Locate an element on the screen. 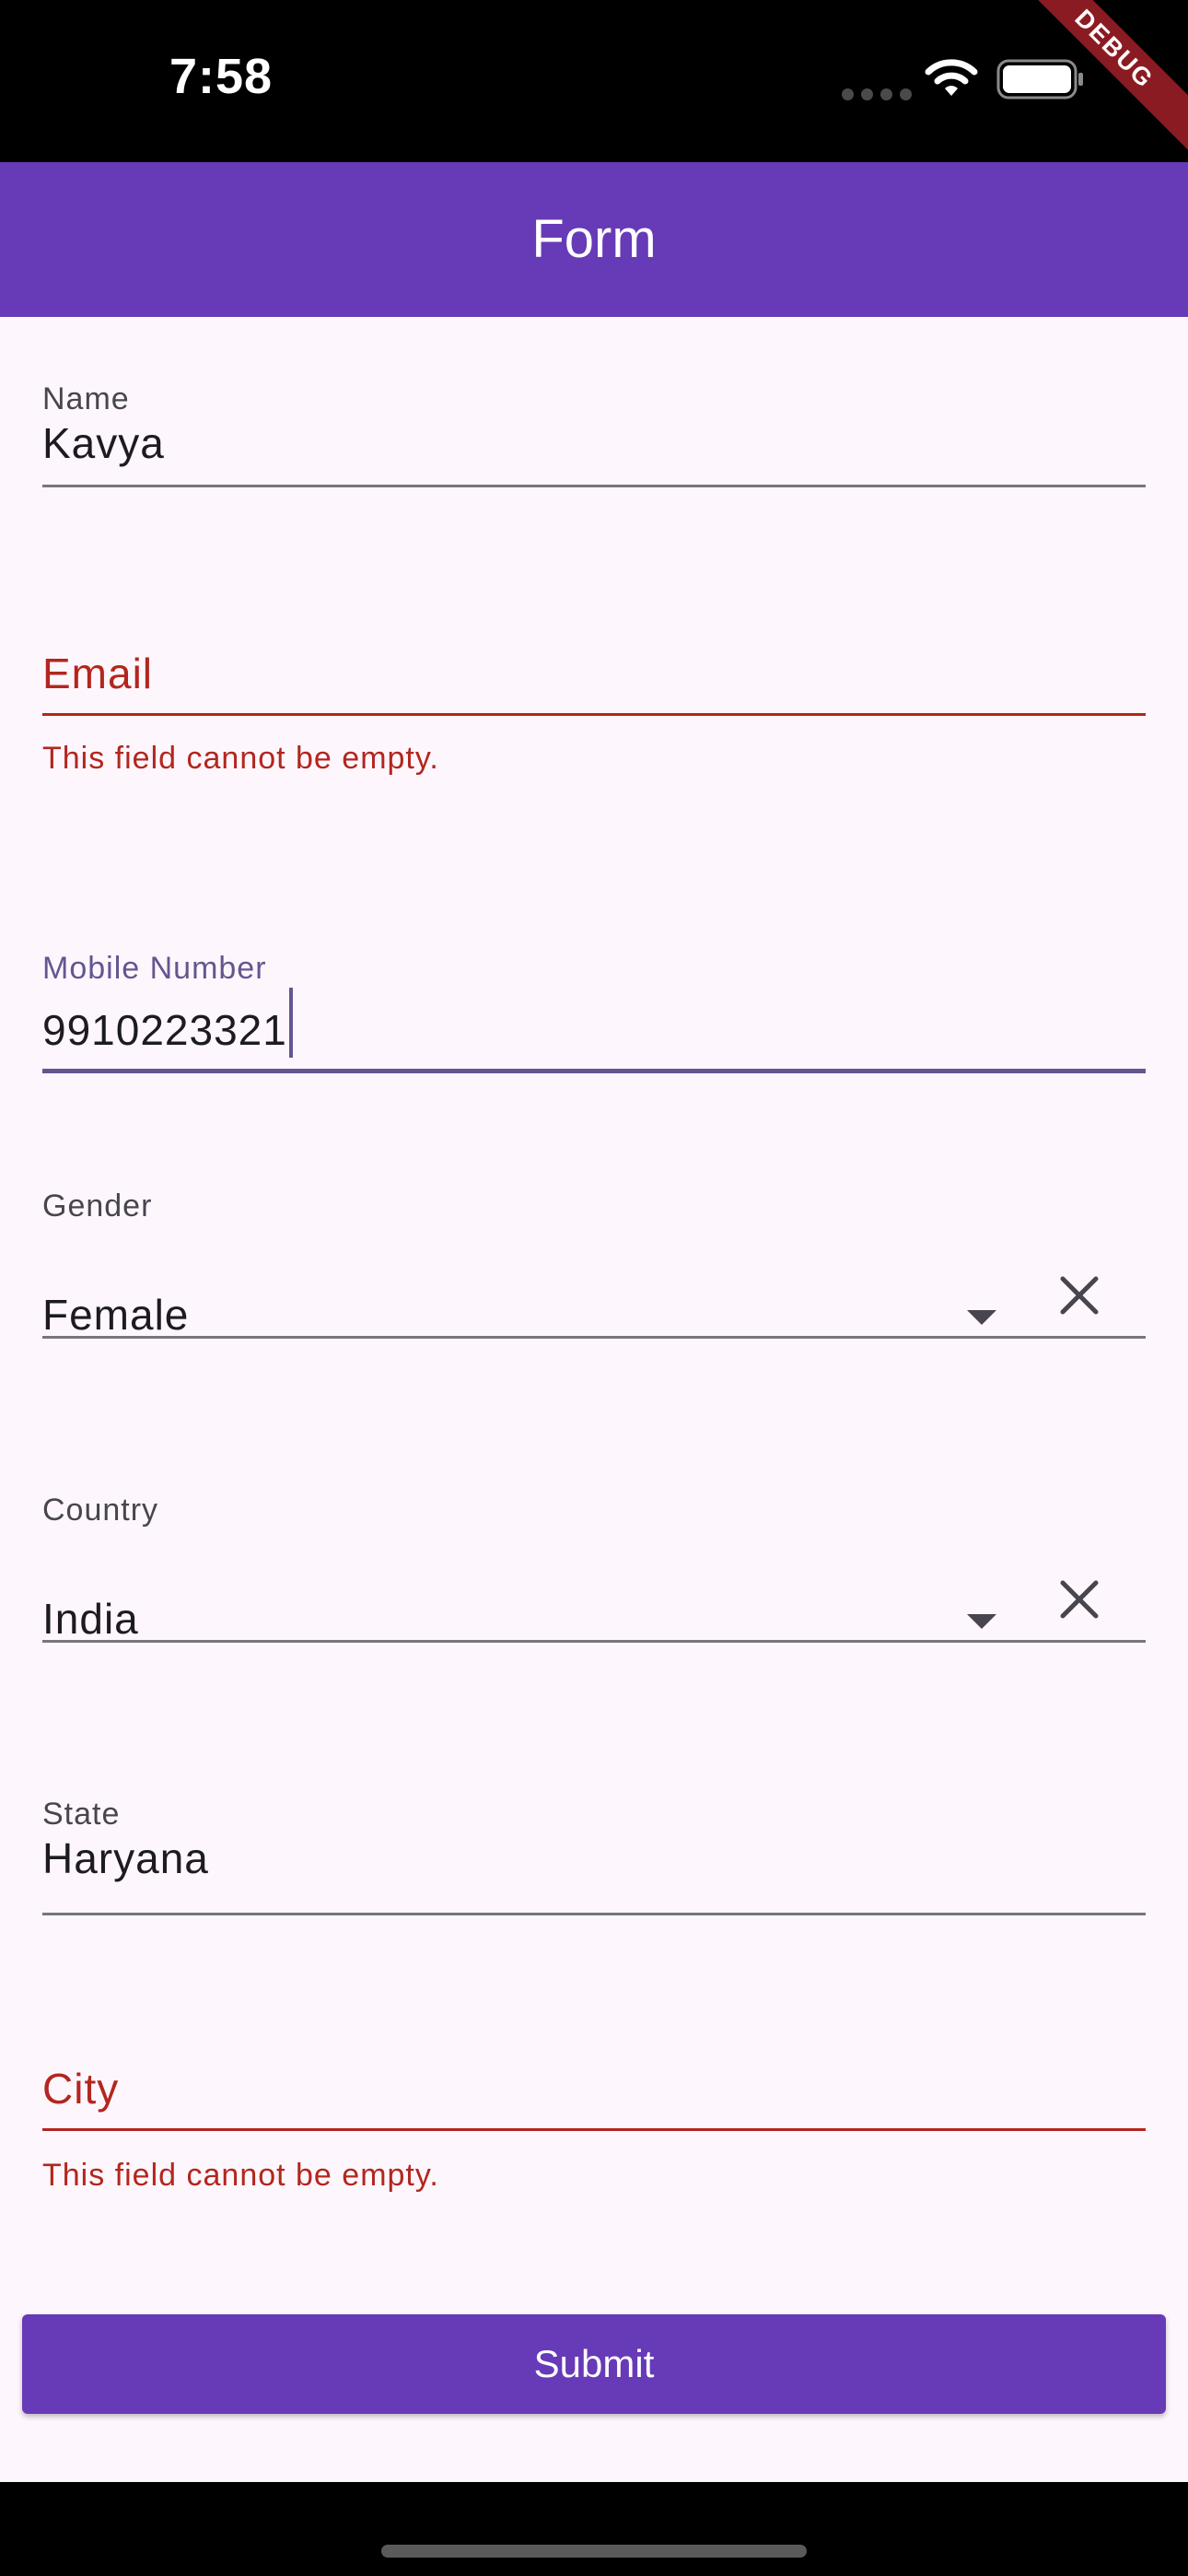  wifi-icon is located at coordinates (951, 77).